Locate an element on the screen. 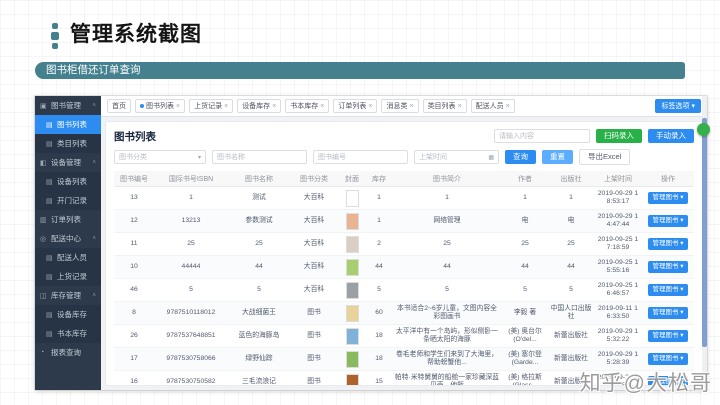 The width and height of the screenshot is (720, 405). scan-entry-button: 扫码录入 is located at coordinates (619, 136).